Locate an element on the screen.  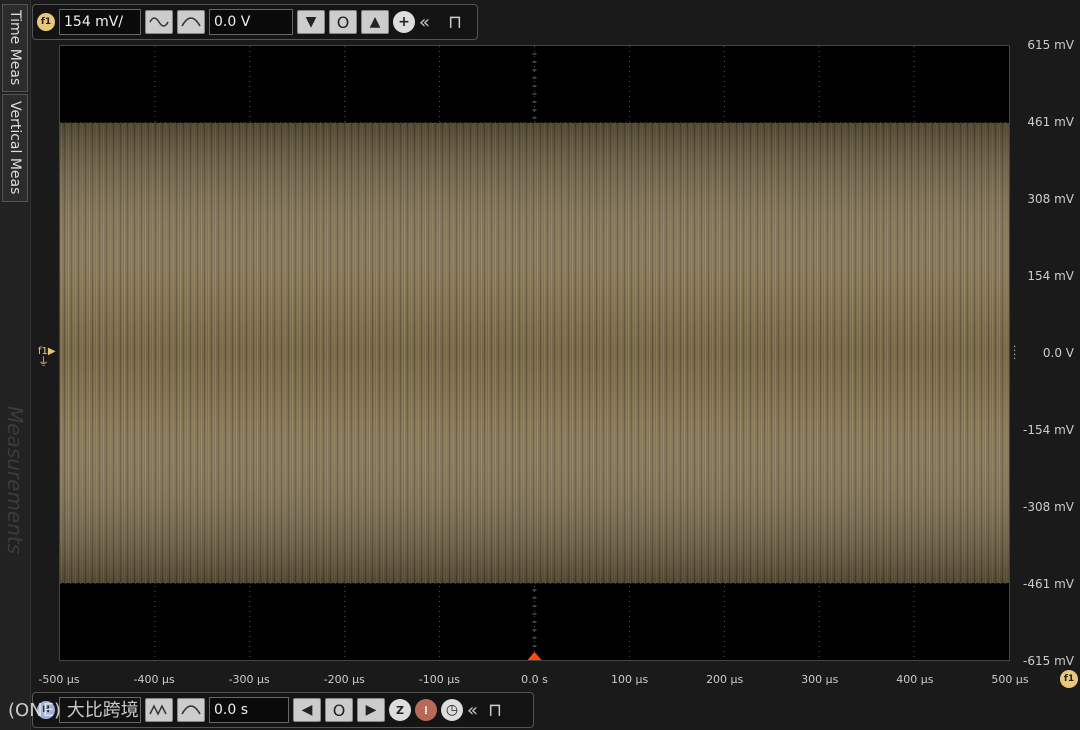
y-axis-label: -461 mV is located at coordinates (1048, 584).